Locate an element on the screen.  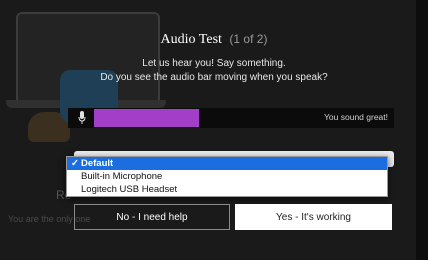
dropdown-option-builtin-microphone: Built-in Microphone is located at coordinates (227, 176).